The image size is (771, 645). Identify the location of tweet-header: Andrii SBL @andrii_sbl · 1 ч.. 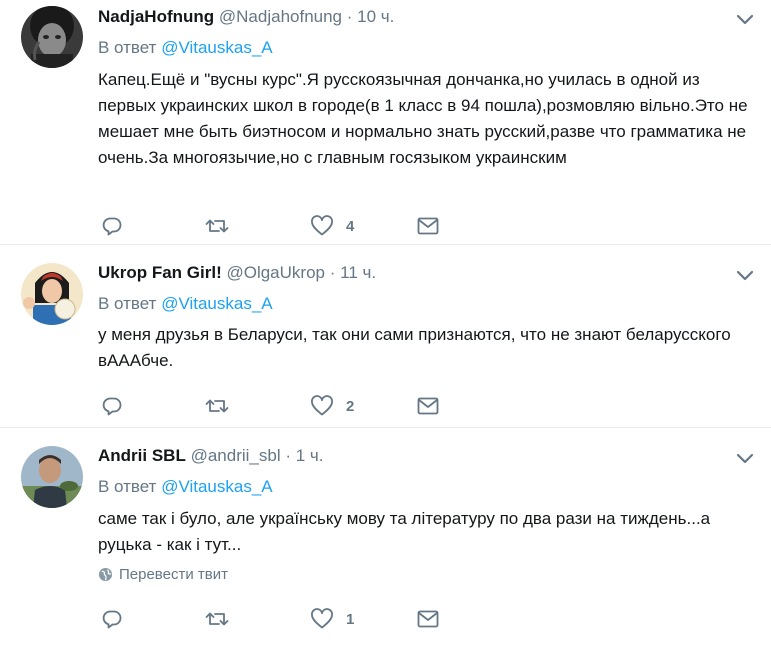
(211, 456).